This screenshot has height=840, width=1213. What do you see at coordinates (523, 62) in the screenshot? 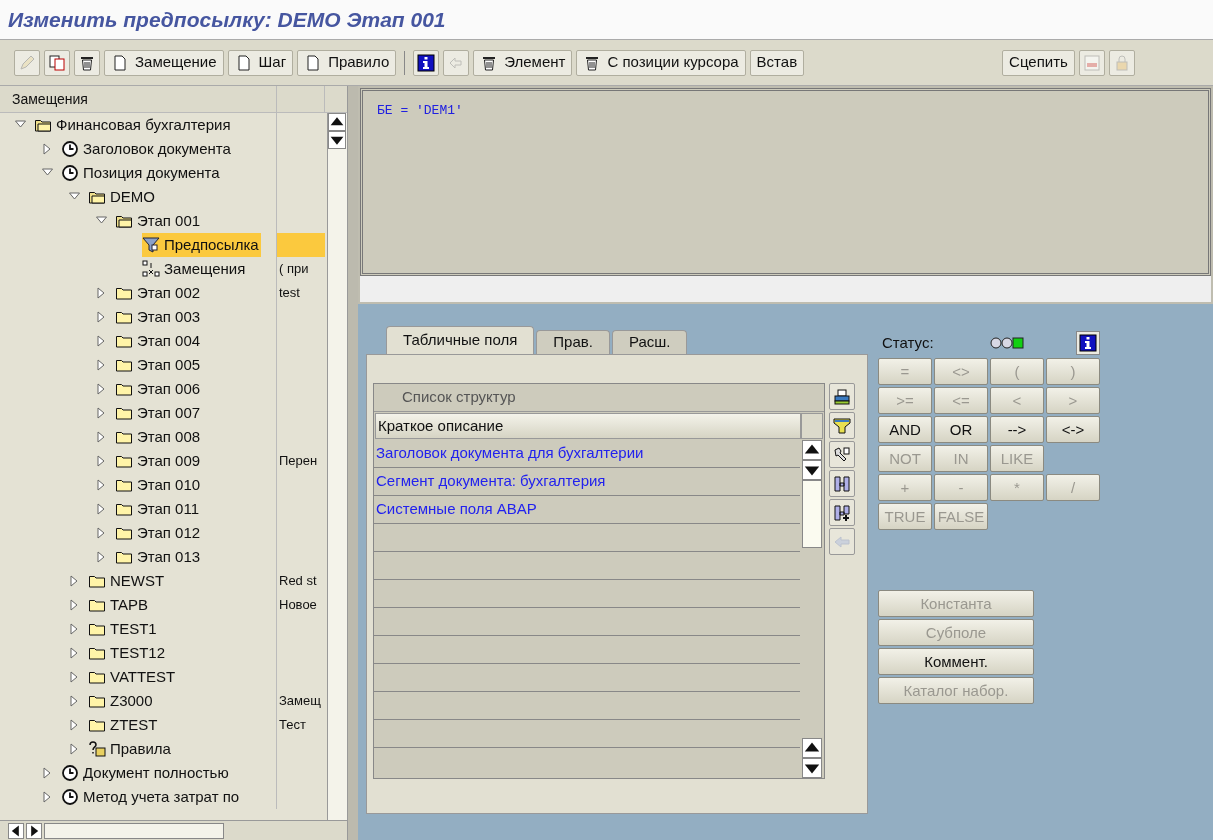
I see `toolbar-button: Элемент` at bounding box center [523, 62].